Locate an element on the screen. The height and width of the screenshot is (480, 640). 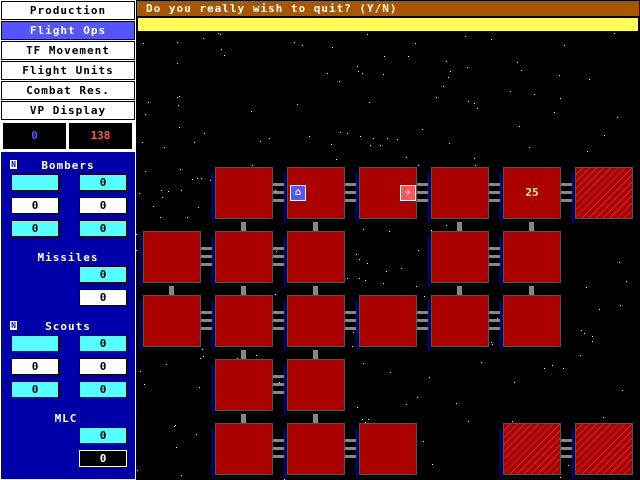
sector-tile: ⌂ is located at coordinates (316, 193).